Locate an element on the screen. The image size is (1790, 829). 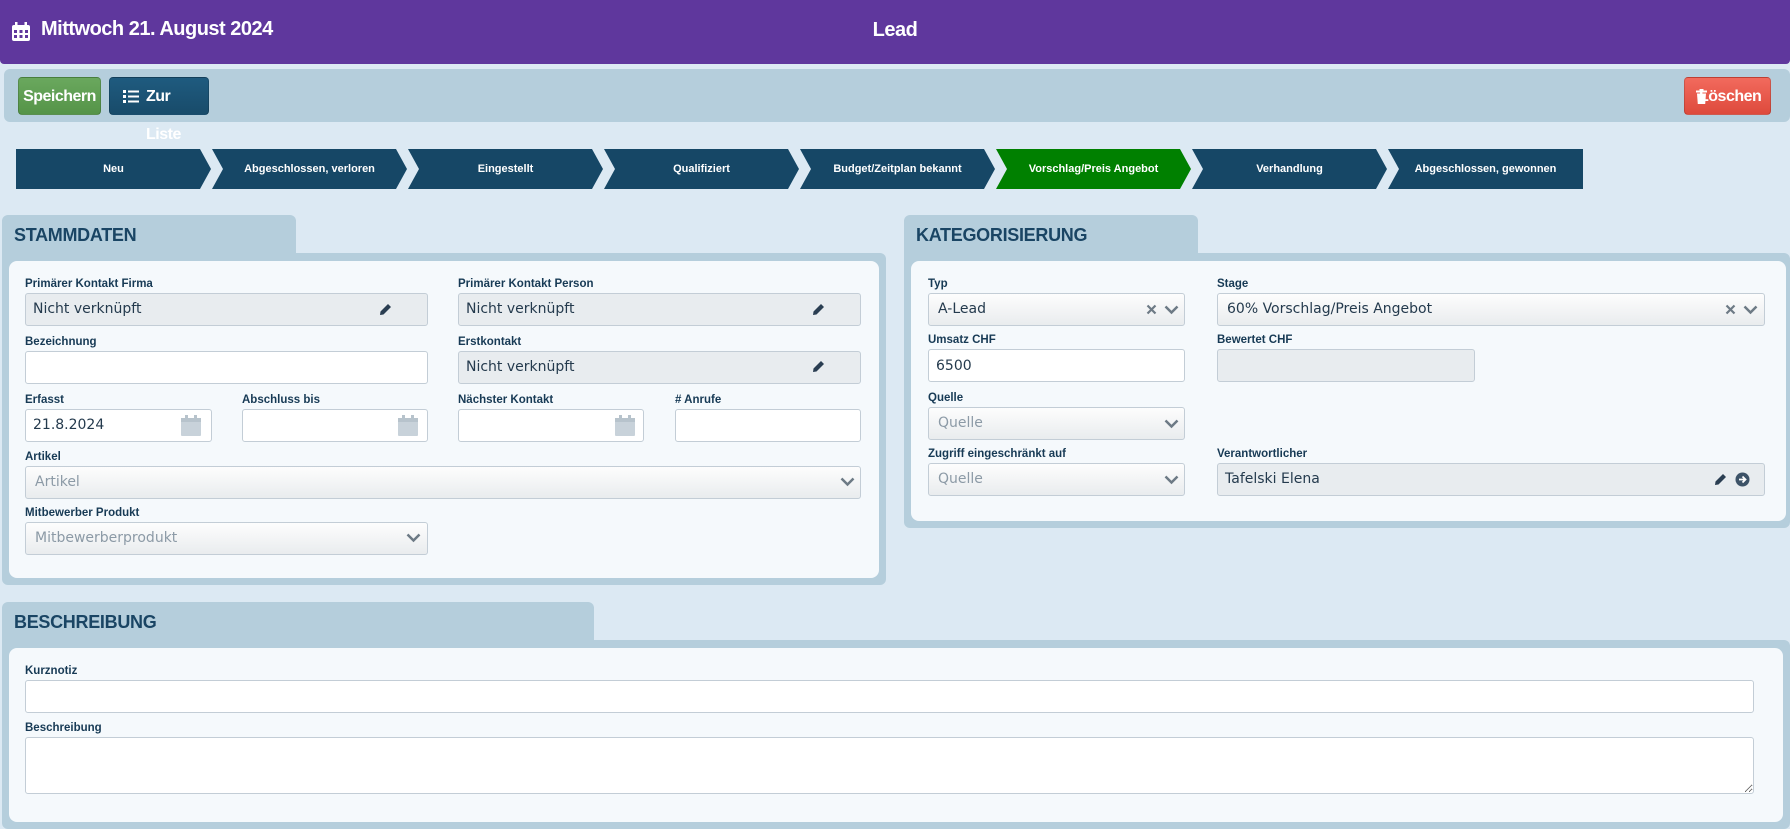
page-title: Lead is located at coordinates (895, 30).